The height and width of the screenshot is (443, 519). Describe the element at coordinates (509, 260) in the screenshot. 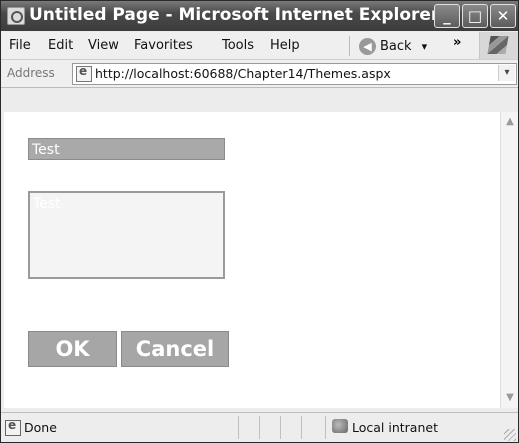

I see `vertical-scrollbar: ▲ ▼` at that location.